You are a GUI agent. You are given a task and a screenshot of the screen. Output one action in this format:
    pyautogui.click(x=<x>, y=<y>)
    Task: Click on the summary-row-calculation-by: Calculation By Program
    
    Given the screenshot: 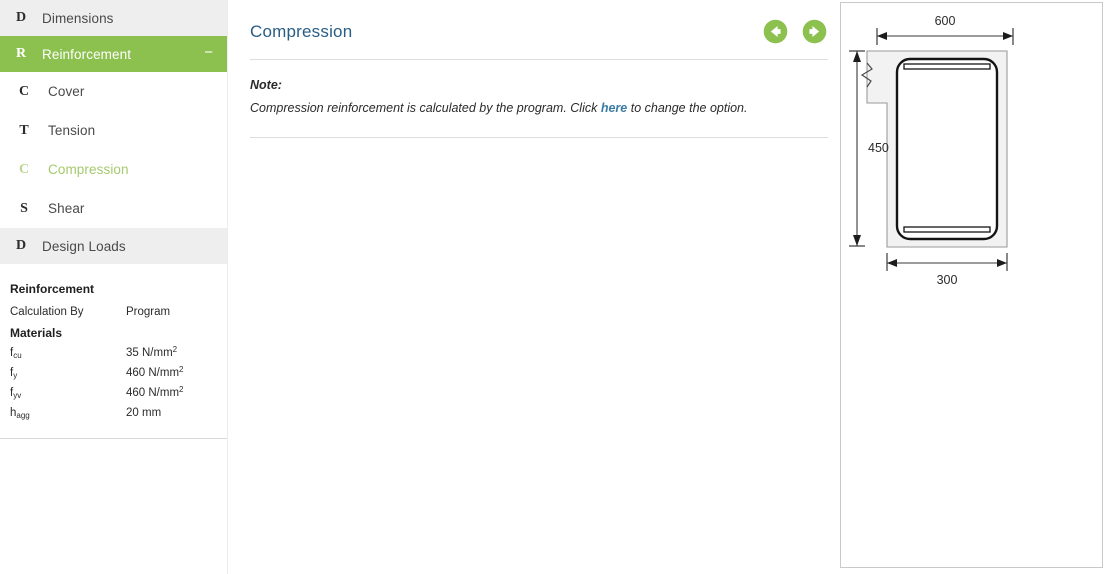 What is the action you would take?
    pyautogui.click(x=113, y=312)
    